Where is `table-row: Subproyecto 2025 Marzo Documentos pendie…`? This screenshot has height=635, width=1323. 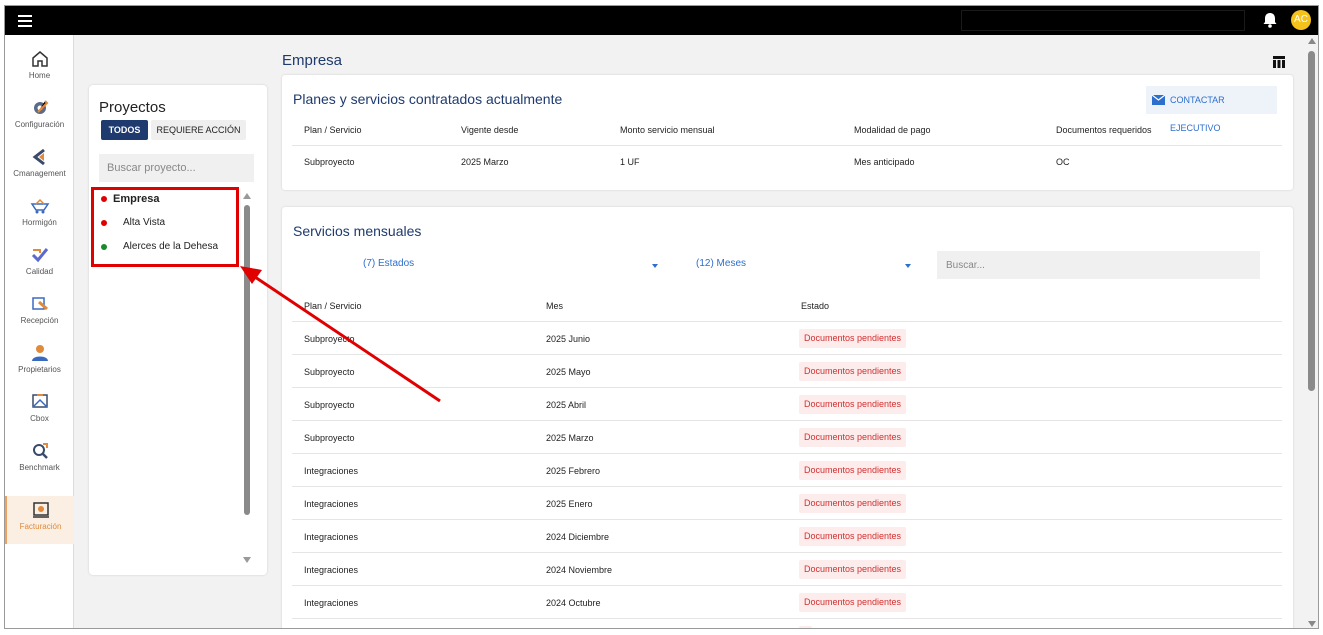
table-row: Subproyecto 2025 Marzo Documentos pendie… is located at coordinates (787, 436).